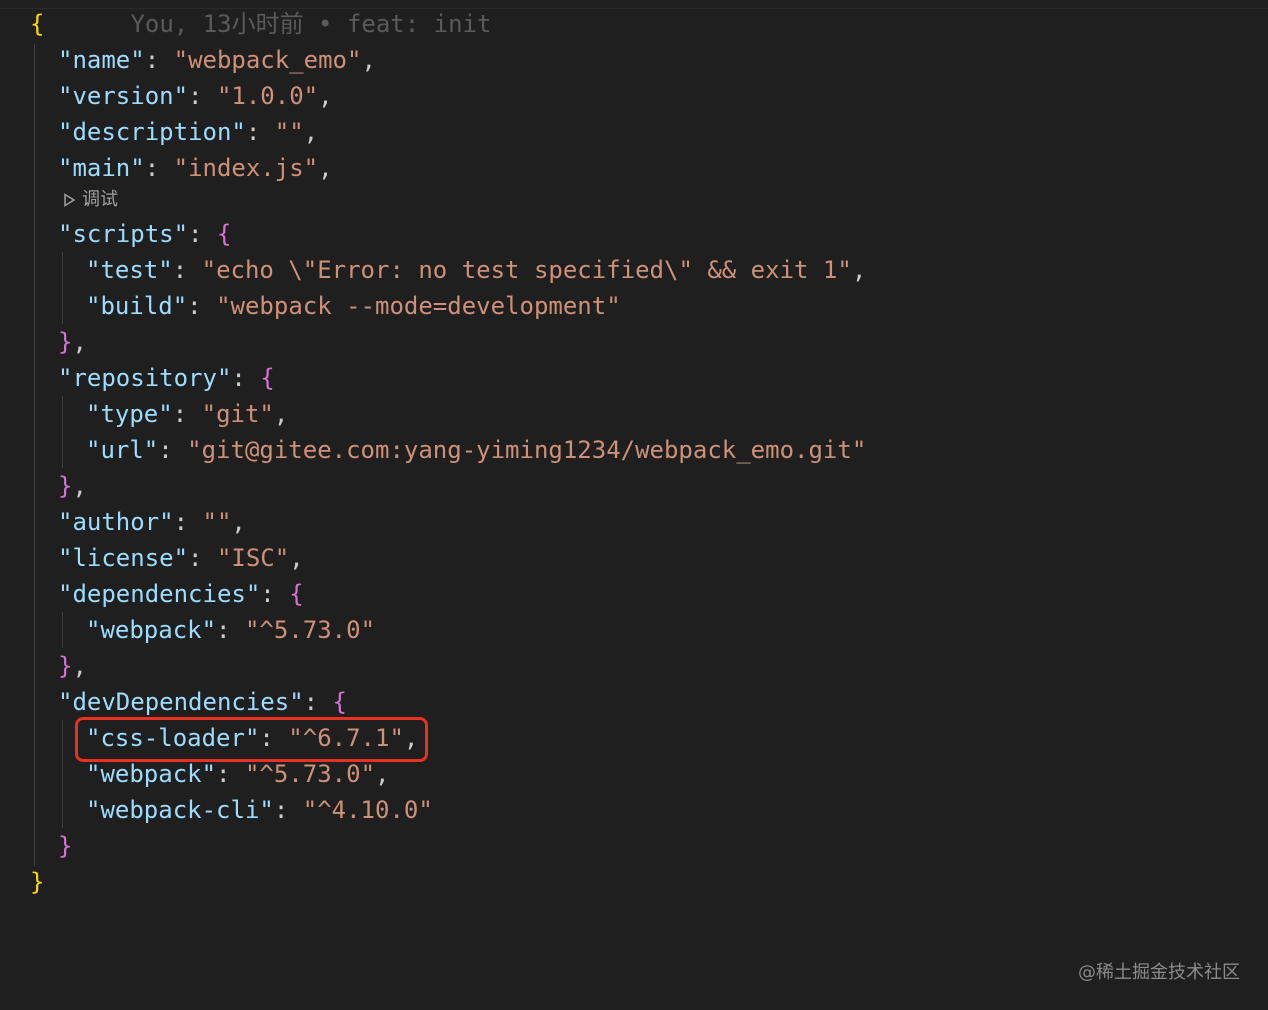 This screenshot has height=1010, width=1268. Describe the element at coordinates (202, 702) in the screenshot. I see `code-line-devdependencies: "devDependencies": {` at that location.